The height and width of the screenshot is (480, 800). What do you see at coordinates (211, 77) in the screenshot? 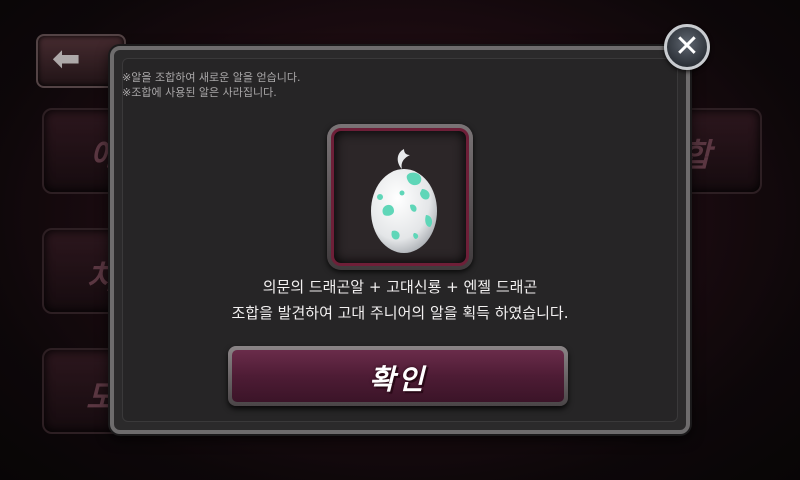
I see `note-line-1: ※알을 조합하여 새로운 알을 얻습니다.` at bounding box center [211, 77].